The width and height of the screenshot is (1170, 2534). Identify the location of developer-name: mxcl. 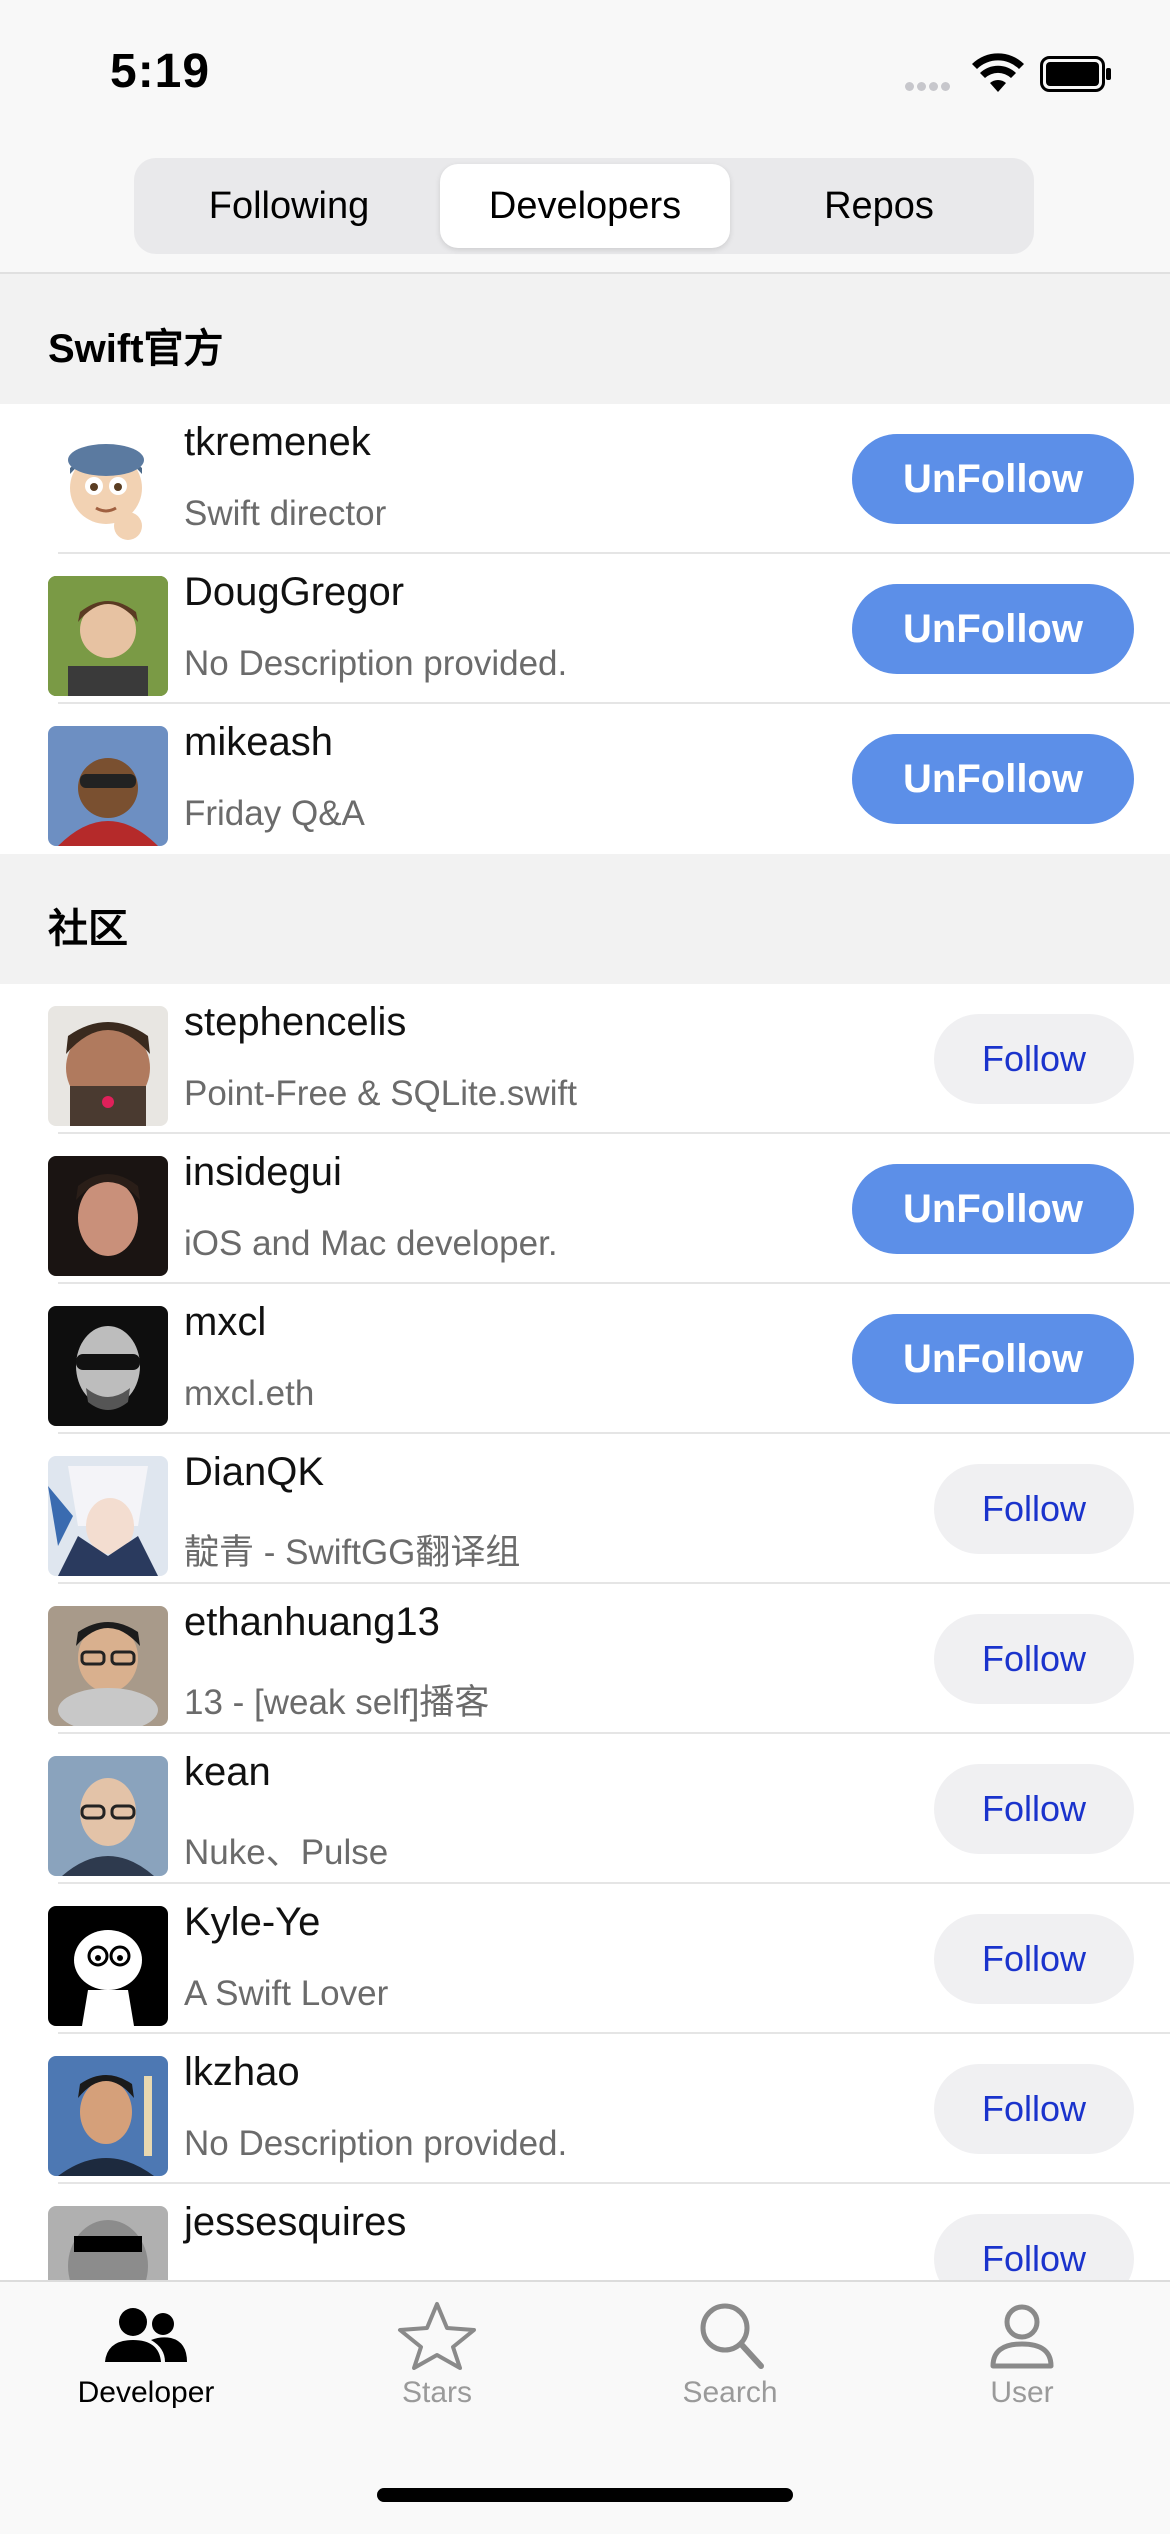
(225, 1322).